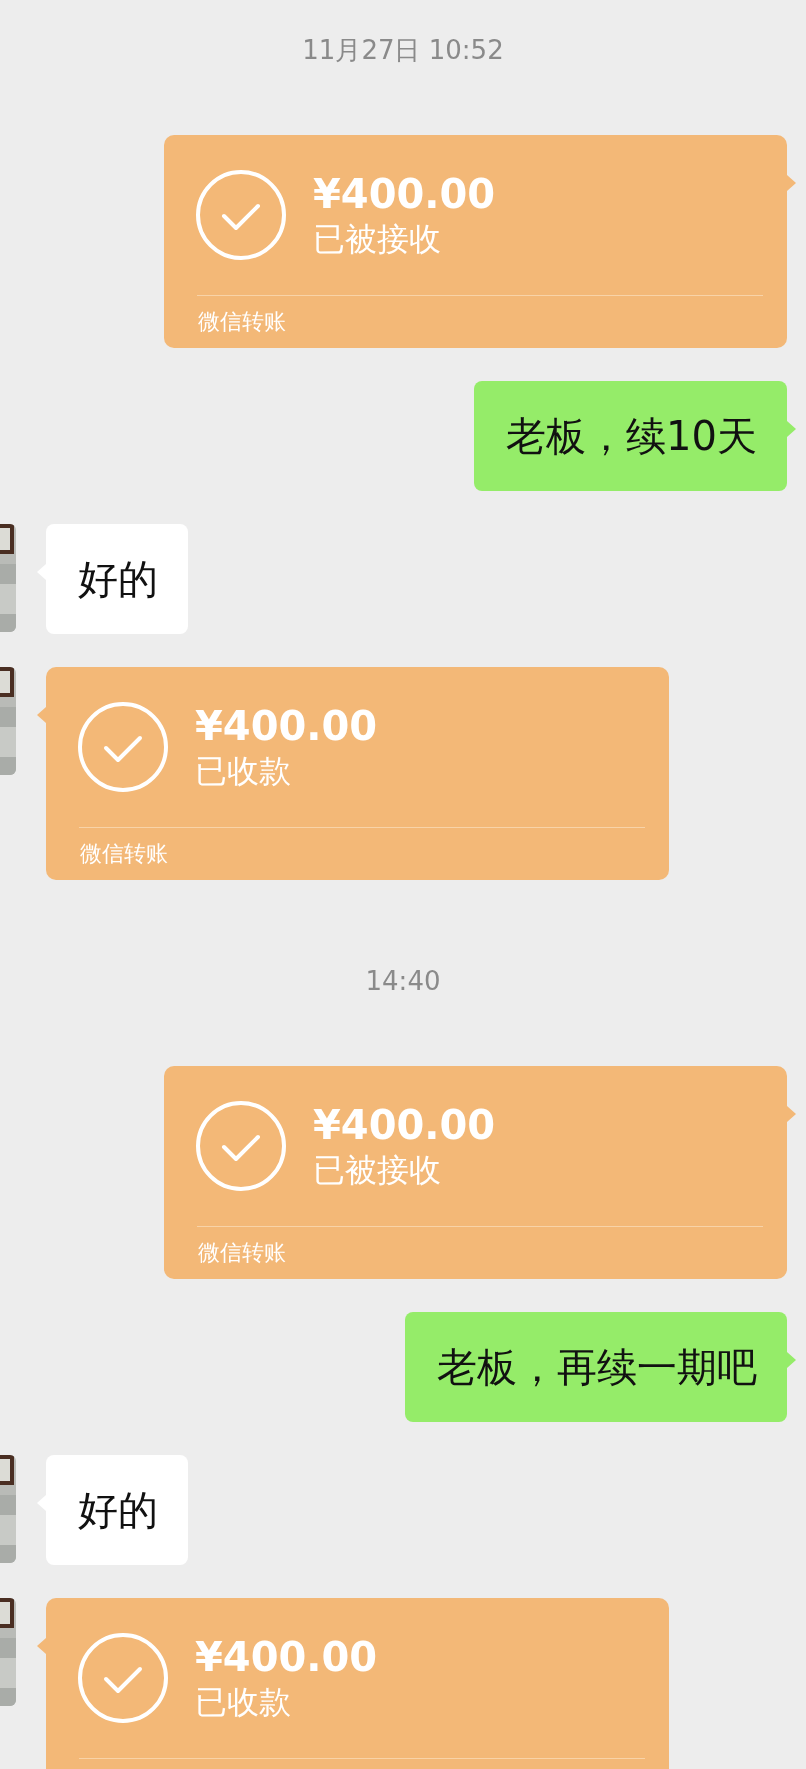 The height and width of the screenshot is (1769, 806). I want to click on transfer-card: ¥400.00 已收款, so click(357, 1683).